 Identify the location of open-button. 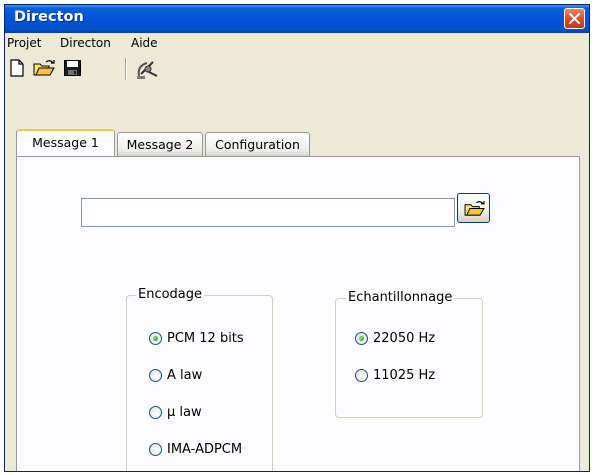
(44, 68).